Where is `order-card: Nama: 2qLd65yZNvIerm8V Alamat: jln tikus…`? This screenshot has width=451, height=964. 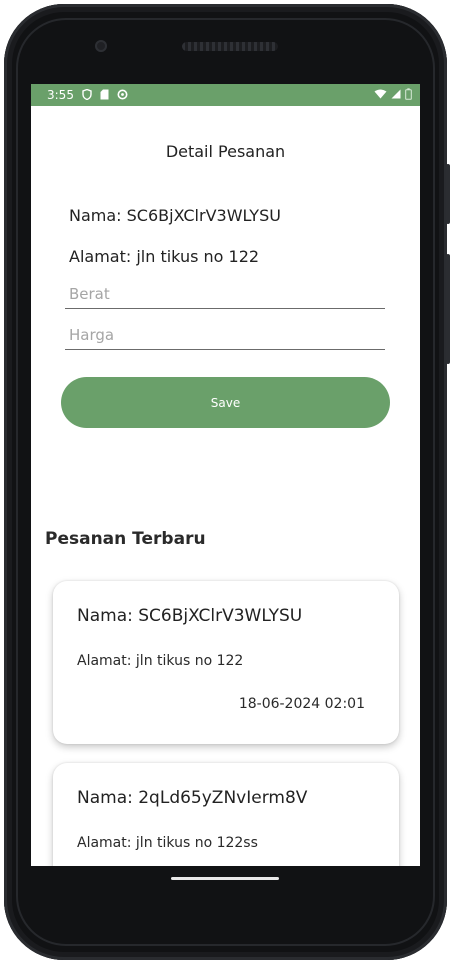 order-card: Nama: 2qLd65yZNvIerm8V Alamat: jln tikus… is located at coordinates (226, 814).